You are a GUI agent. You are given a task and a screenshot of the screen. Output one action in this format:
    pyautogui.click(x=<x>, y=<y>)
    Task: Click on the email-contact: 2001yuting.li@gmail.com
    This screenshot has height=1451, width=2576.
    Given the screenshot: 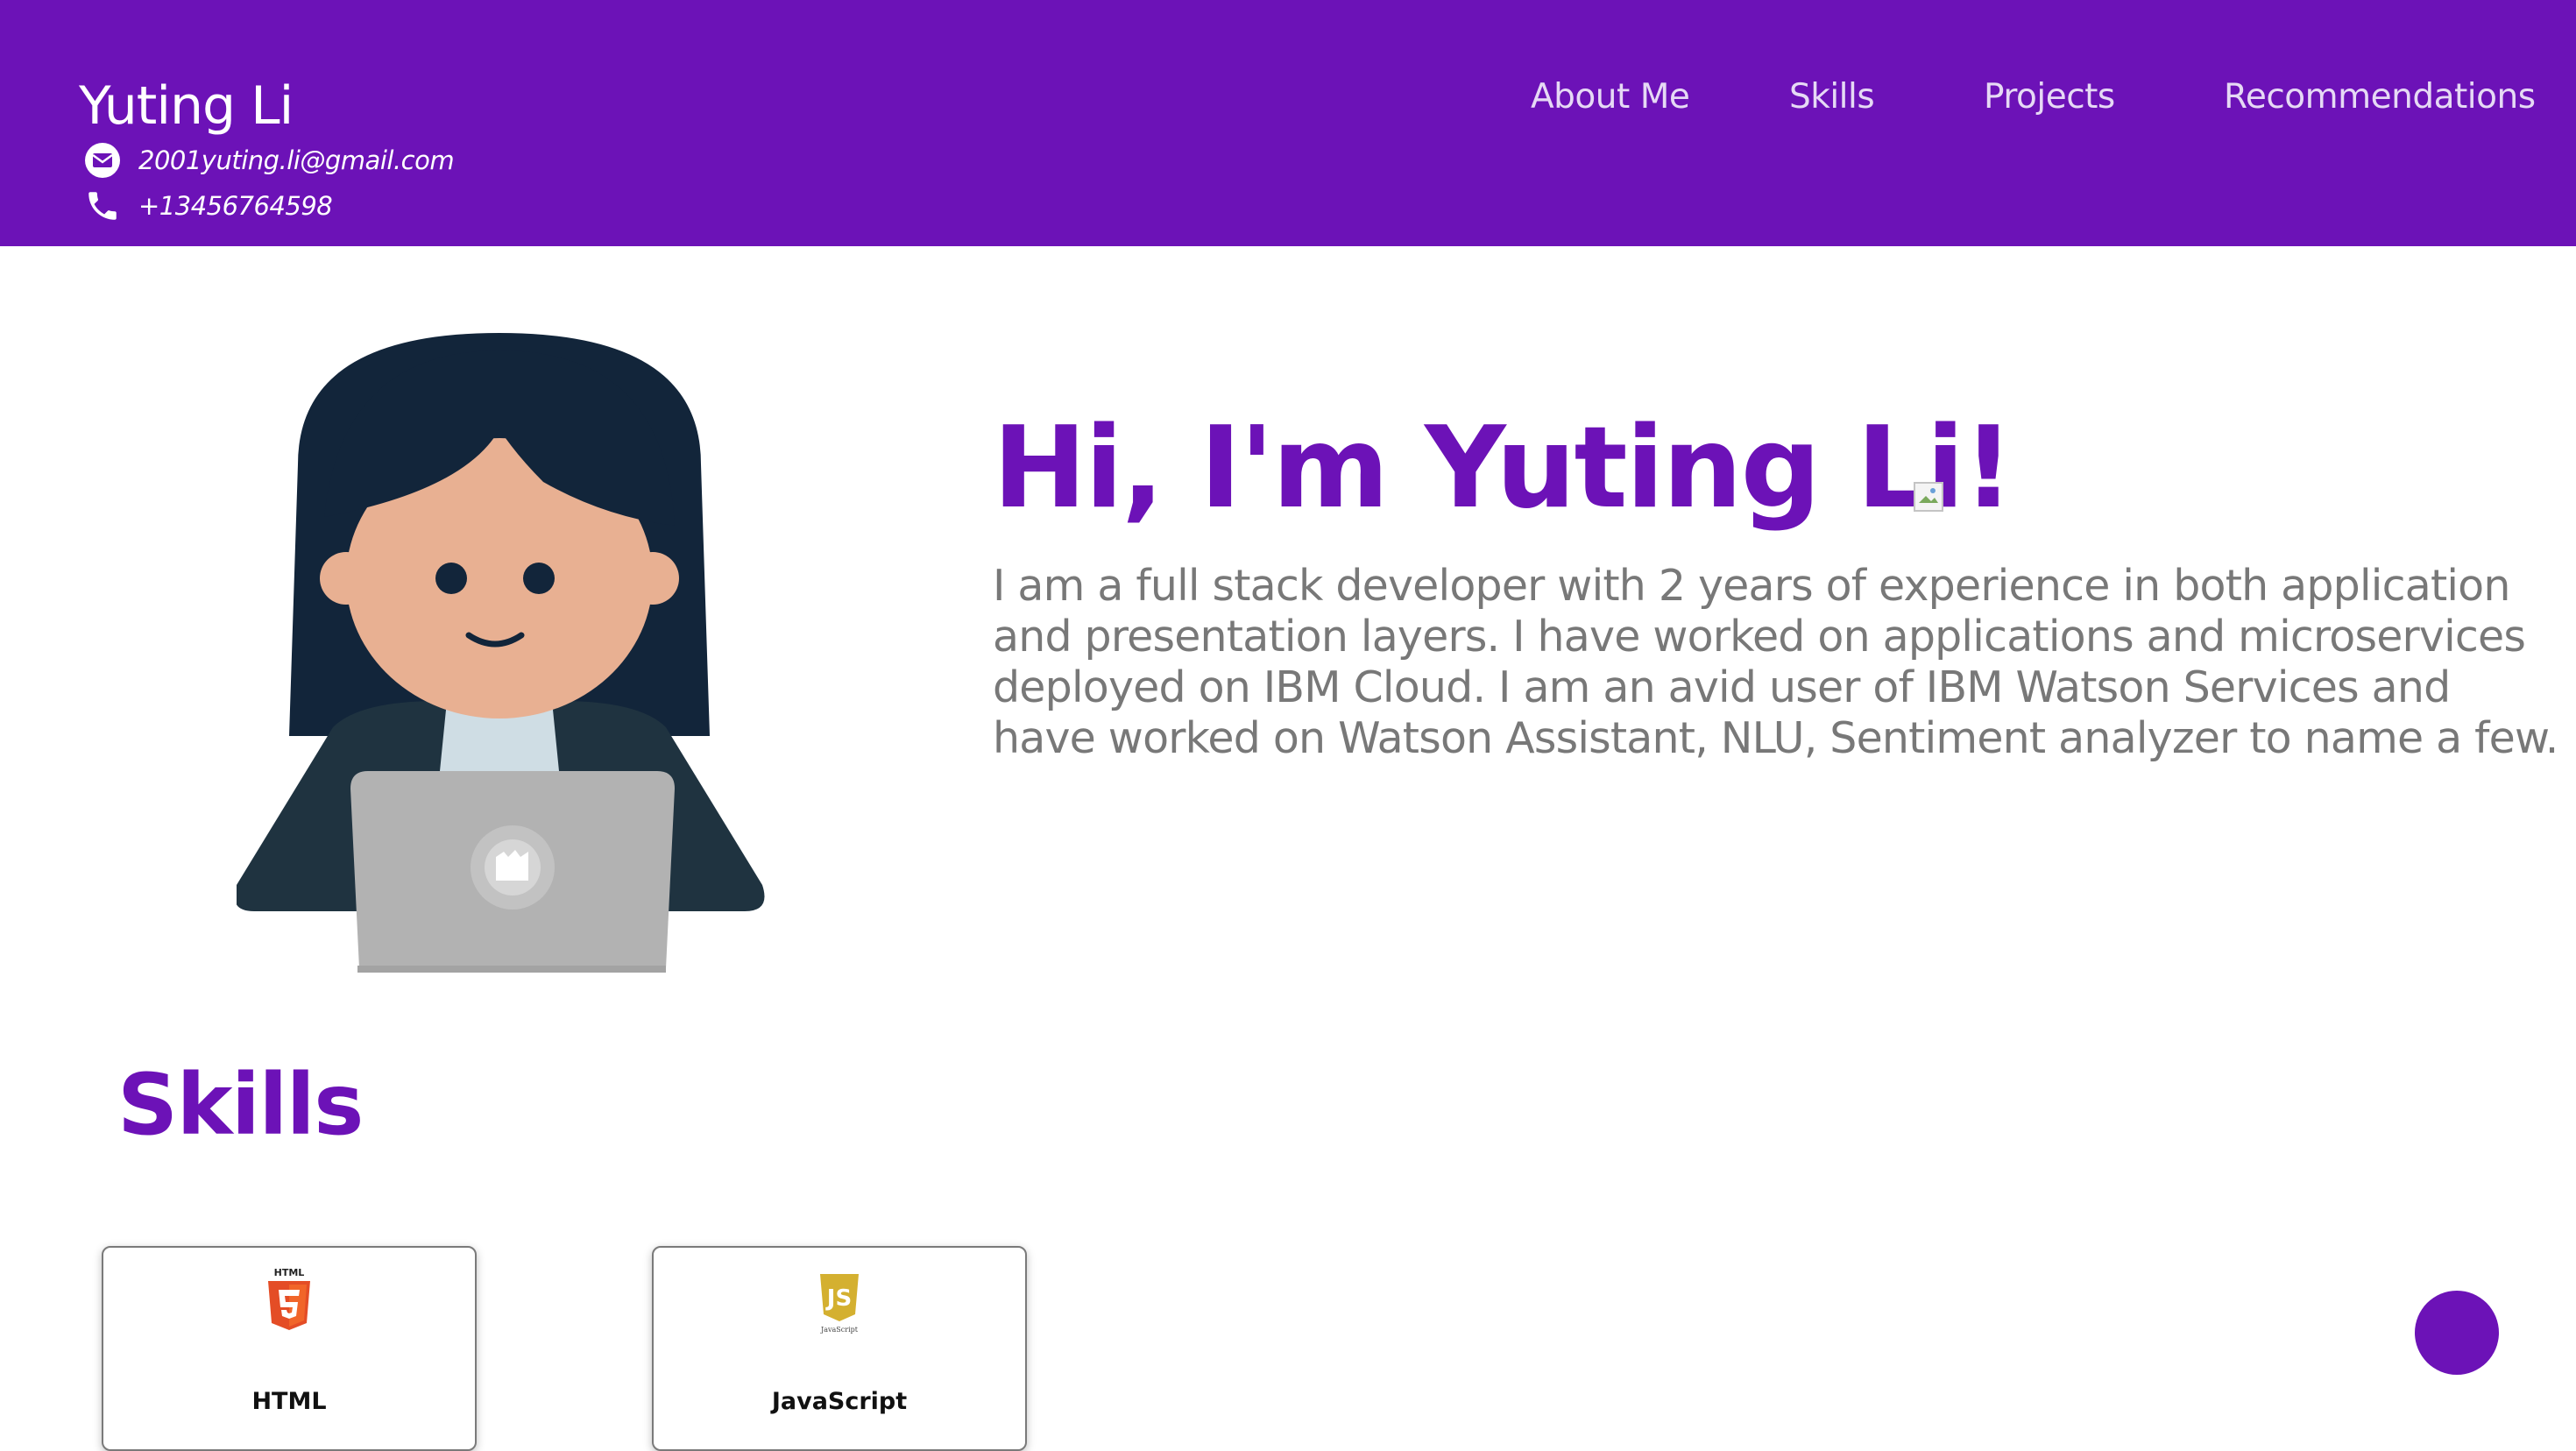 What is the action you would take?
    pyautogui.click(x=268, y=160)
    